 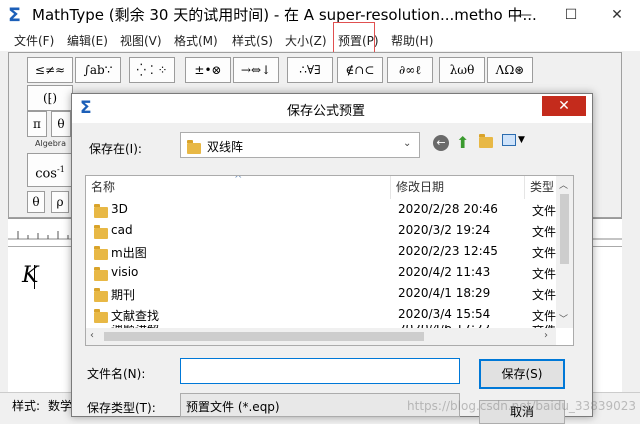 I want to click on palette-greek-lower: λωθ, so click(x=462, y=70).